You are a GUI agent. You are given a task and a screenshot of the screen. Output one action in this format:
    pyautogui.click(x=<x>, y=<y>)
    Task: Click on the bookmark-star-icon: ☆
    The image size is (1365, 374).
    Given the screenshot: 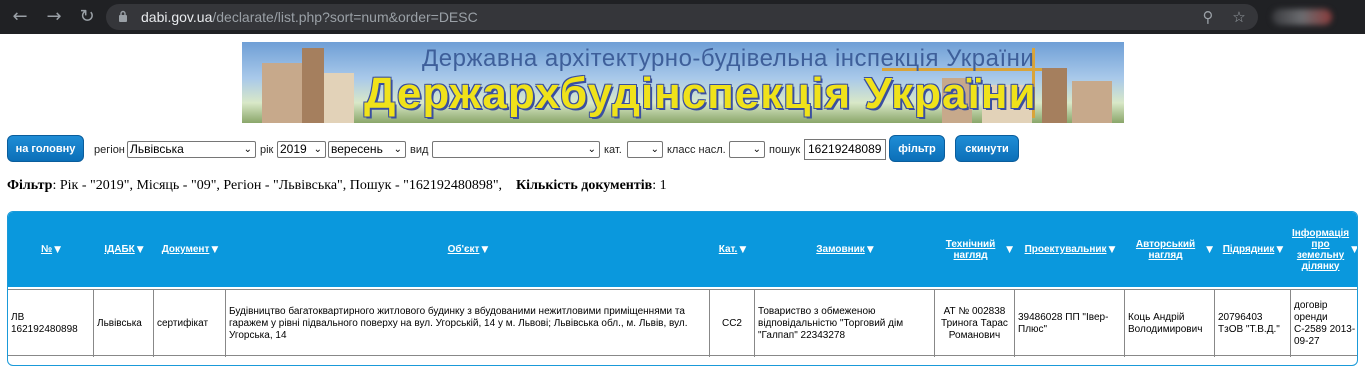 What is the action you would take?
    pyautogui.click(x=1239, y=17)
    